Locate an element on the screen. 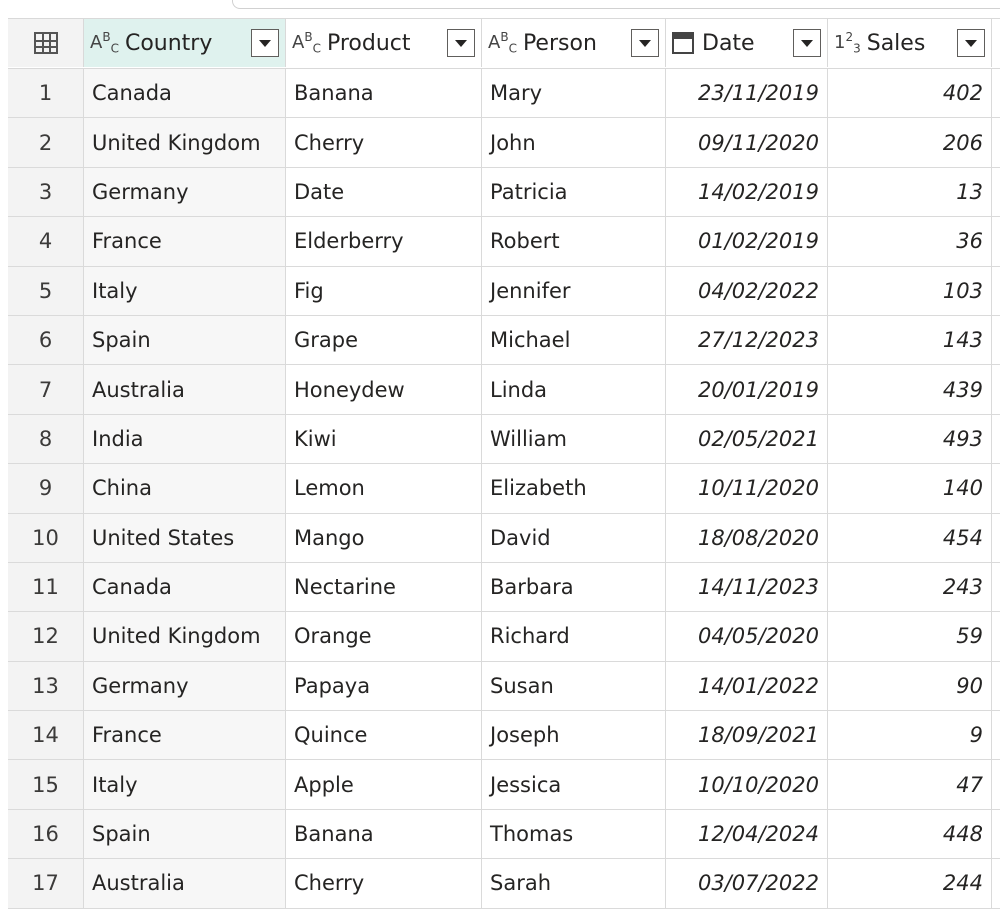 The height and width of the screenshot is (909, 1000). product-cell: Lemon is located at coordinates (384, 488).